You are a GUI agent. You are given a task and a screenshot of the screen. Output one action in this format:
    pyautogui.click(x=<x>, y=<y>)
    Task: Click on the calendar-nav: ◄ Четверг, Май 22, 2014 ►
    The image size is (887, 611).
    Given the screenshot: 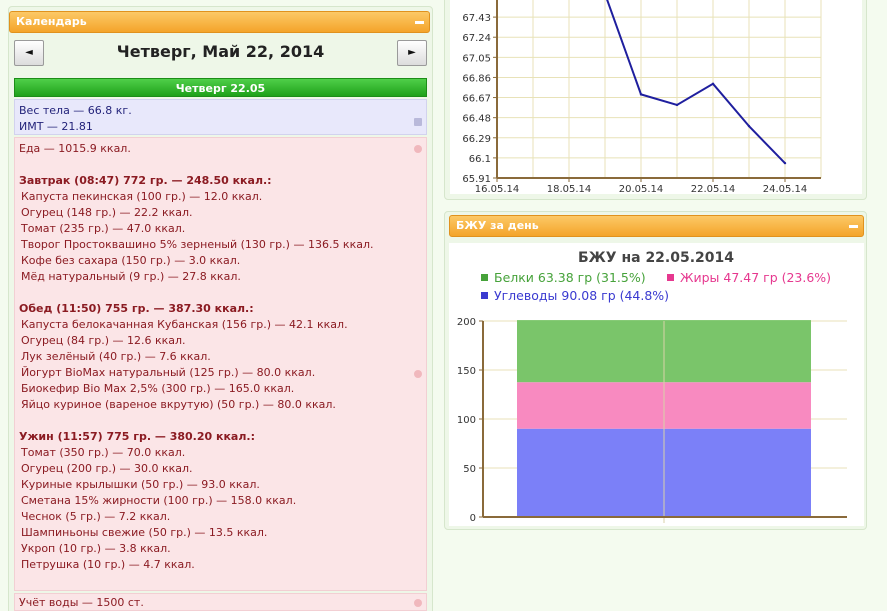 What is the action you would take?
    pyautogui.click(x=220, y=54)
    